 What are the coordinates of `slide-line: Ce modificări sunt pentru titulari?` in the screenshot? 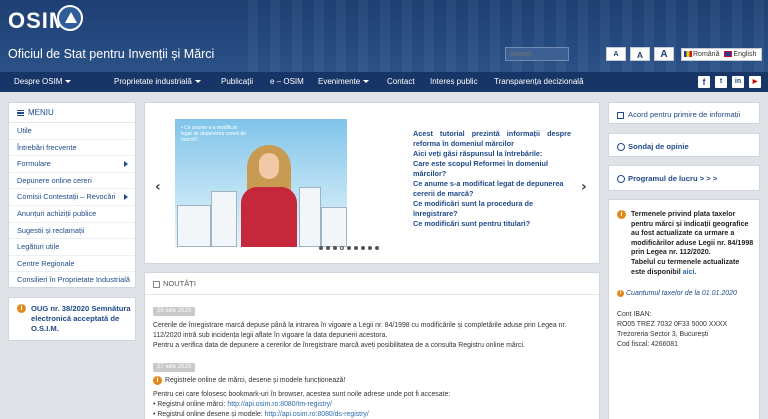 It's located at (472, 223).